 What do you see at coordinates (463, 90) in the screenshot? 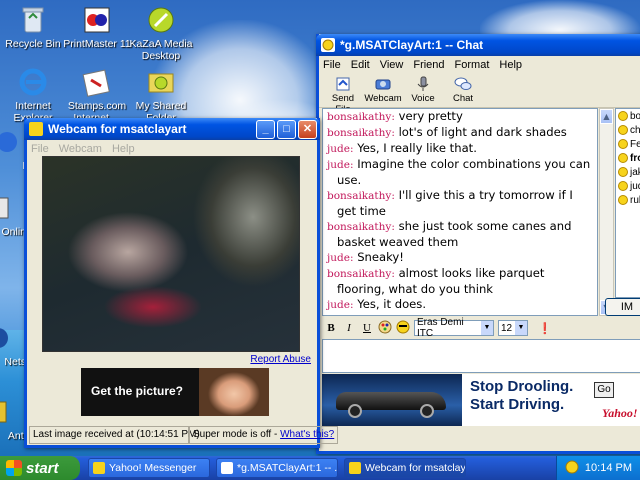
I see `chat-button: Chat` at bounding box center [463, 90].